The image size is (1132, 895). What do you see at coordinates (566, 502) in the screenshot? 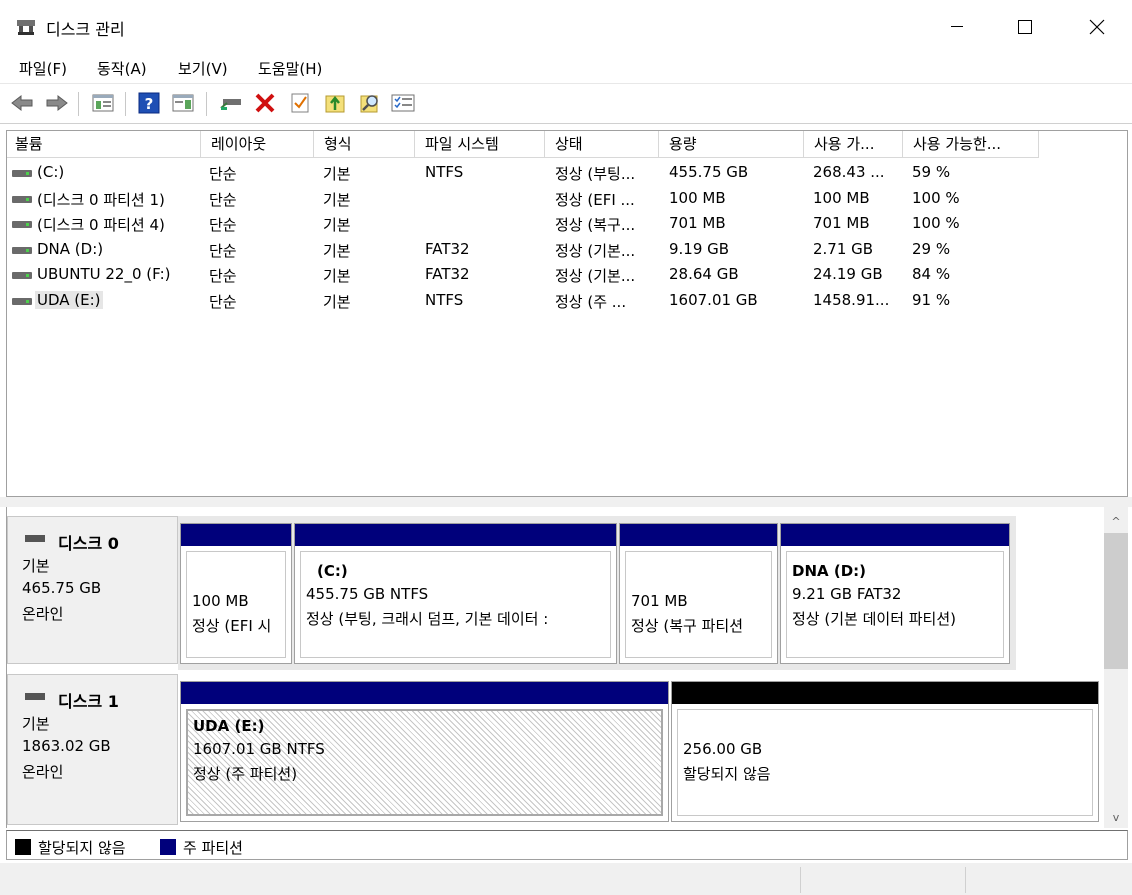
I see `pane-splitter` at bounding box center [566, 502].